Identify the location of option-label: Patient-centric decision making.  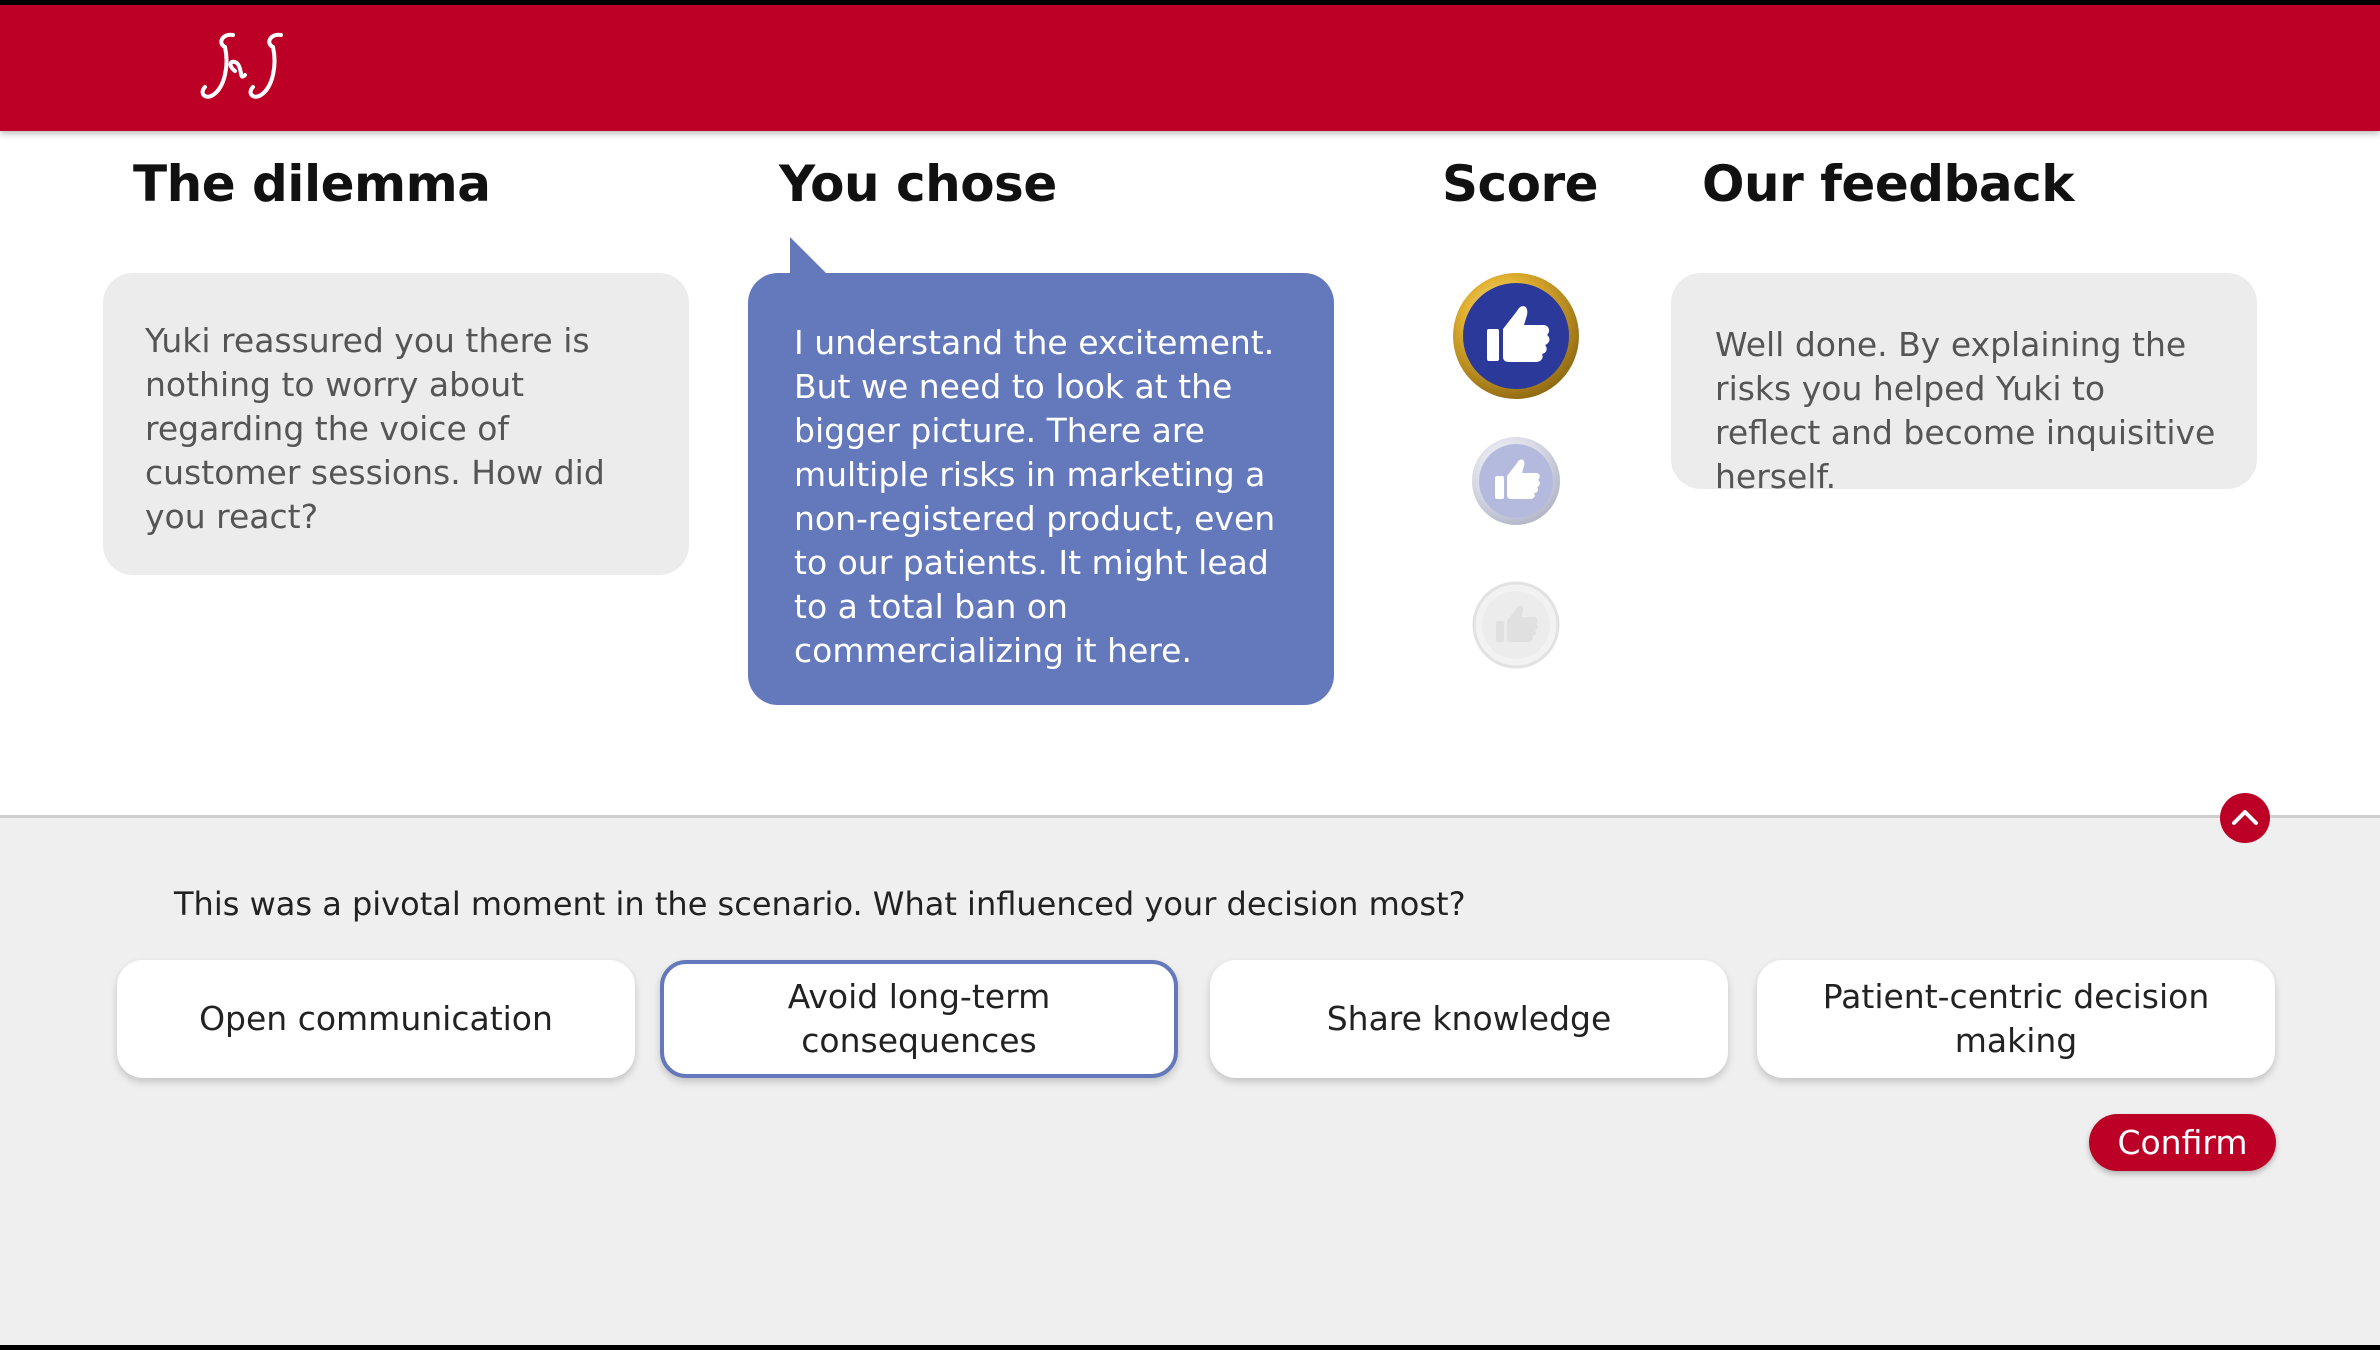
(2016, 1018).